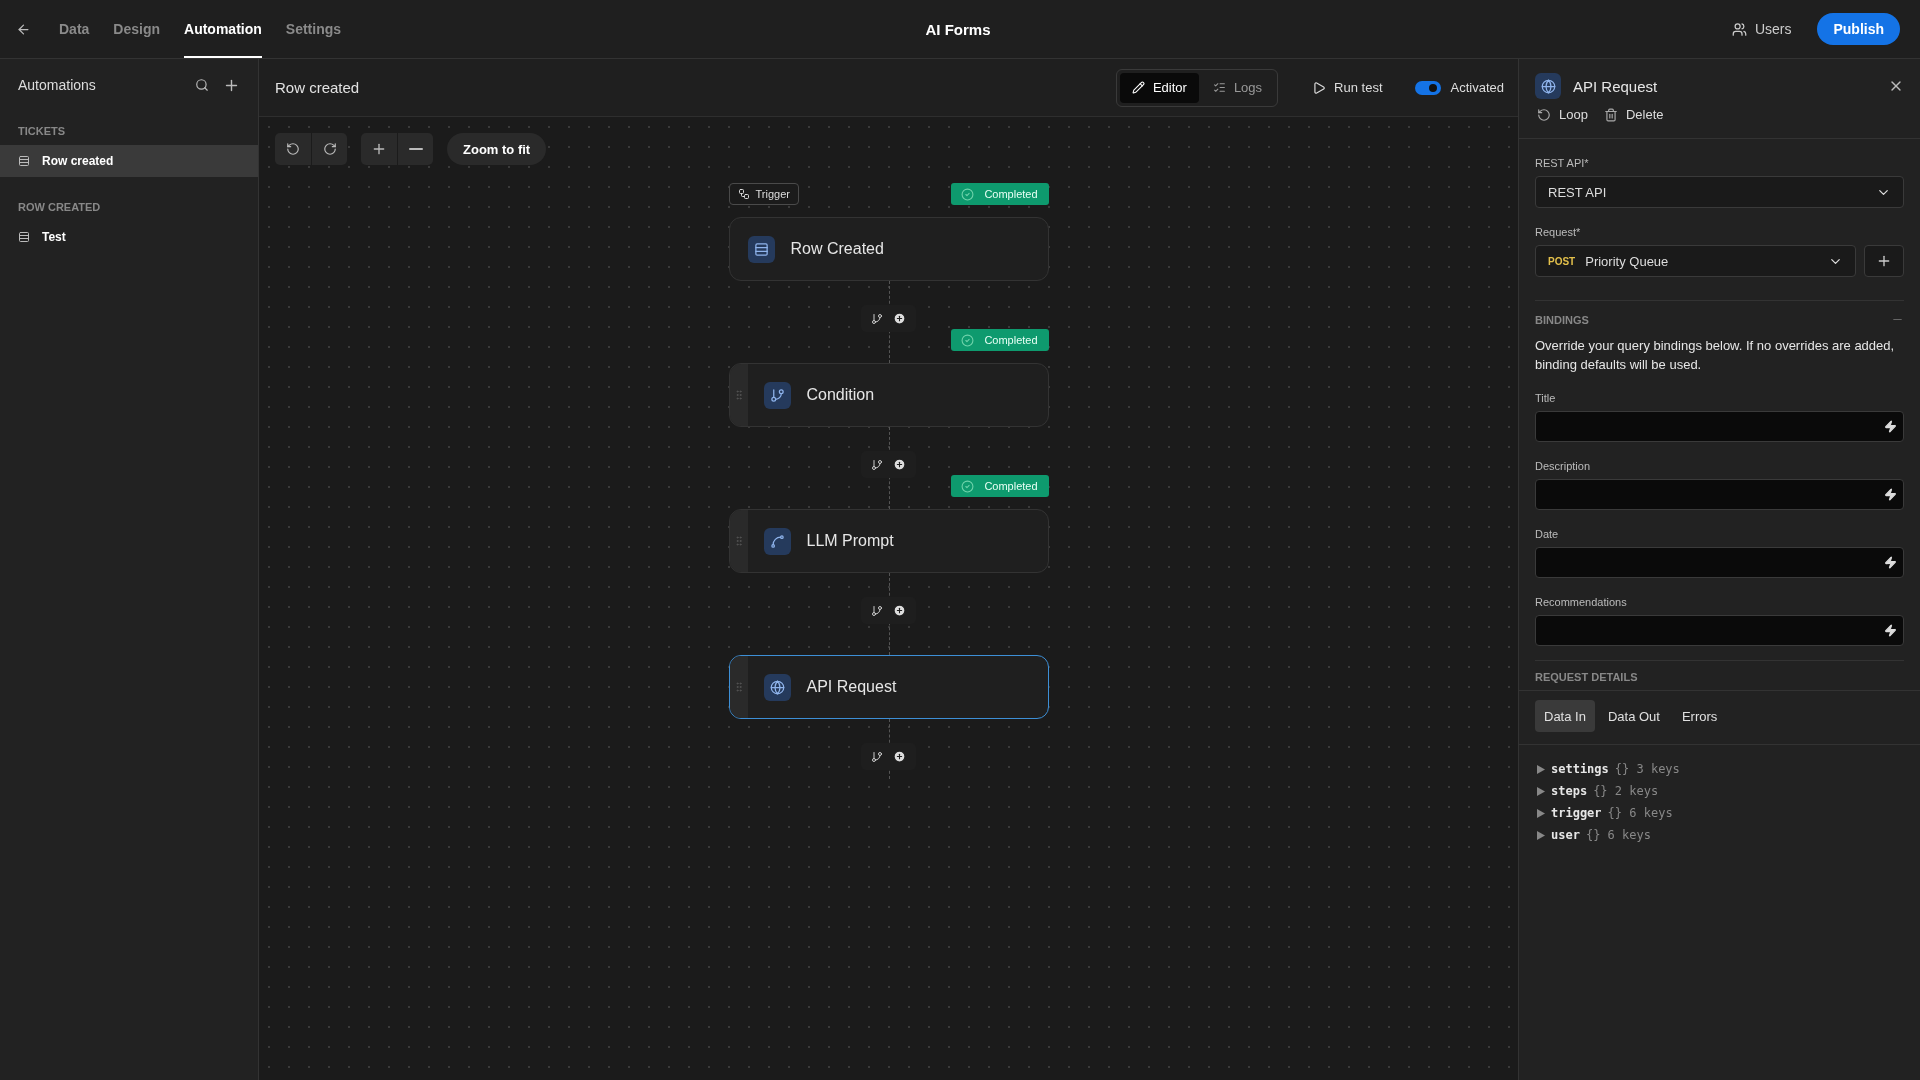 This screenshot has height=1080, width=1920. What do you see at coordinates (1699, 716) in the screenshot?
I see `panel-tab: Errors` at bounding box center [1699, 716].